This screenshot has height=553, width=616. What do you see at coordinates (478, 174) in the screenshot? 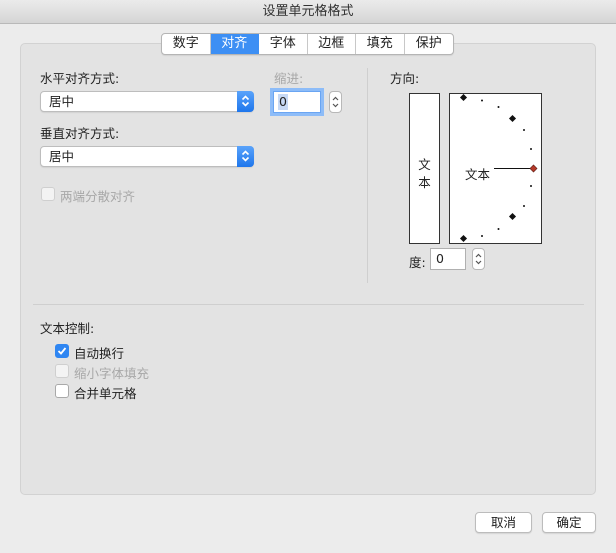
I see `orientation-sample-text: 文本` at bounding box center [478, 174].